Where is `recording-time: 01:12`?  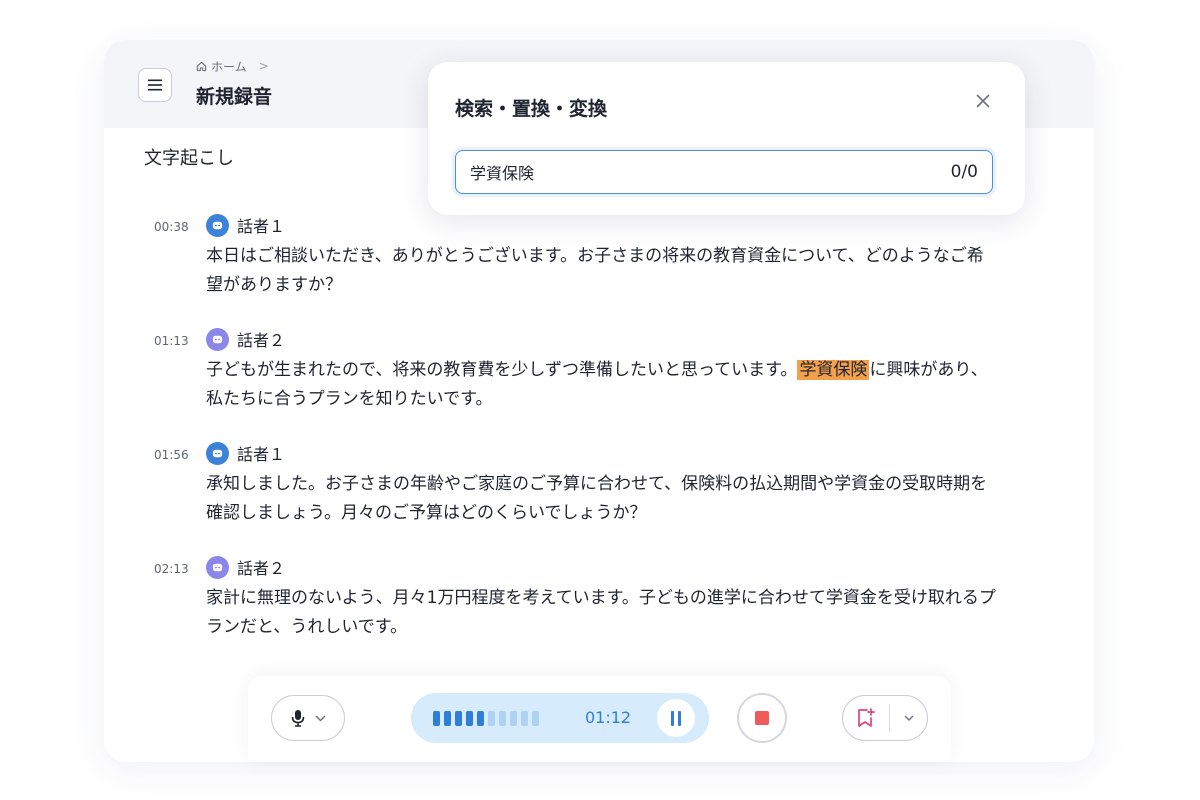 recording-time: 01:12 is located at coordinates (608, 717).